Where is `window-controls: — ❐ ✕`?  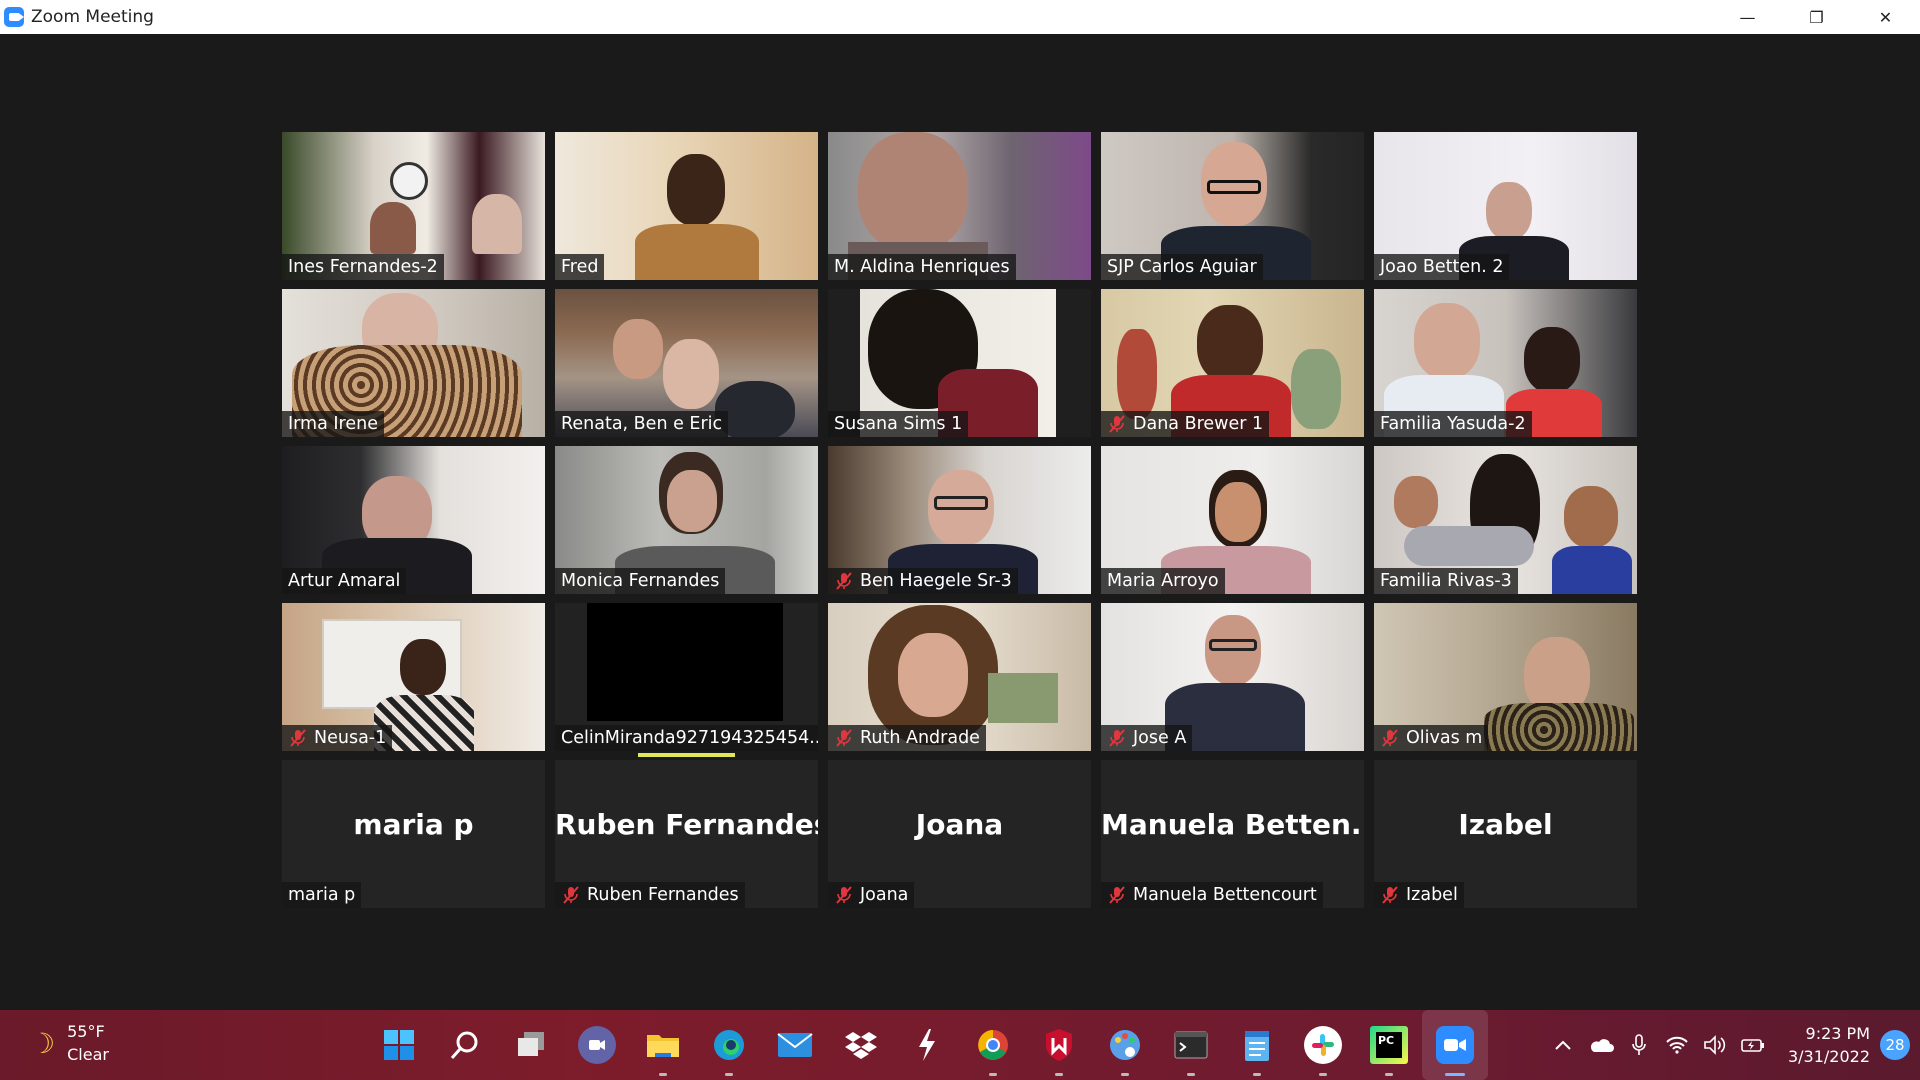
window-controls: — ❐ ✕ is located at coordinates (1816, 17).